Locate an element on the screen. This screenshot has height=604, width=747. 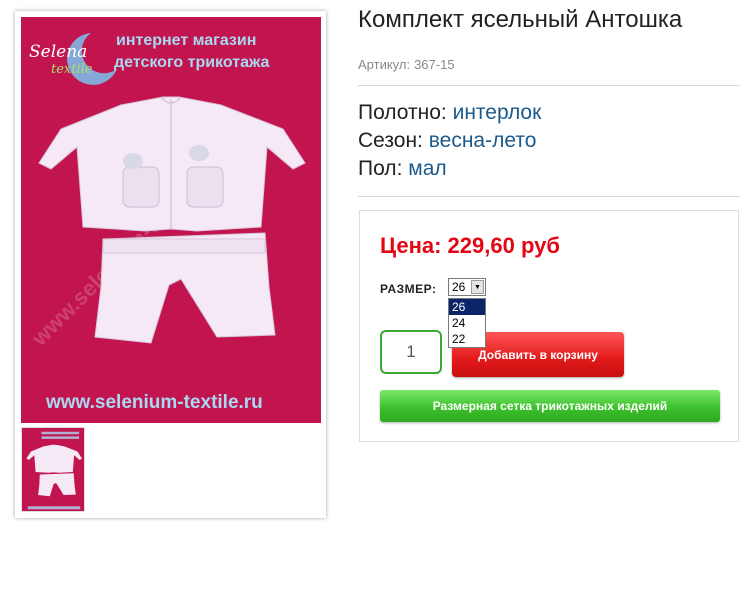
size-dropdown-list: 26 24 22 is located at coordinates (467, 323).